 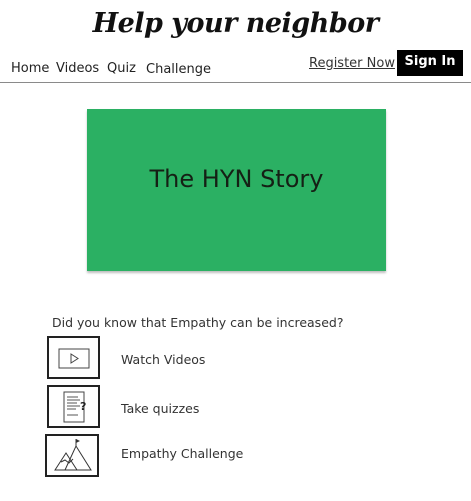 I want to click on play-icon, so click(x=74, y=358).